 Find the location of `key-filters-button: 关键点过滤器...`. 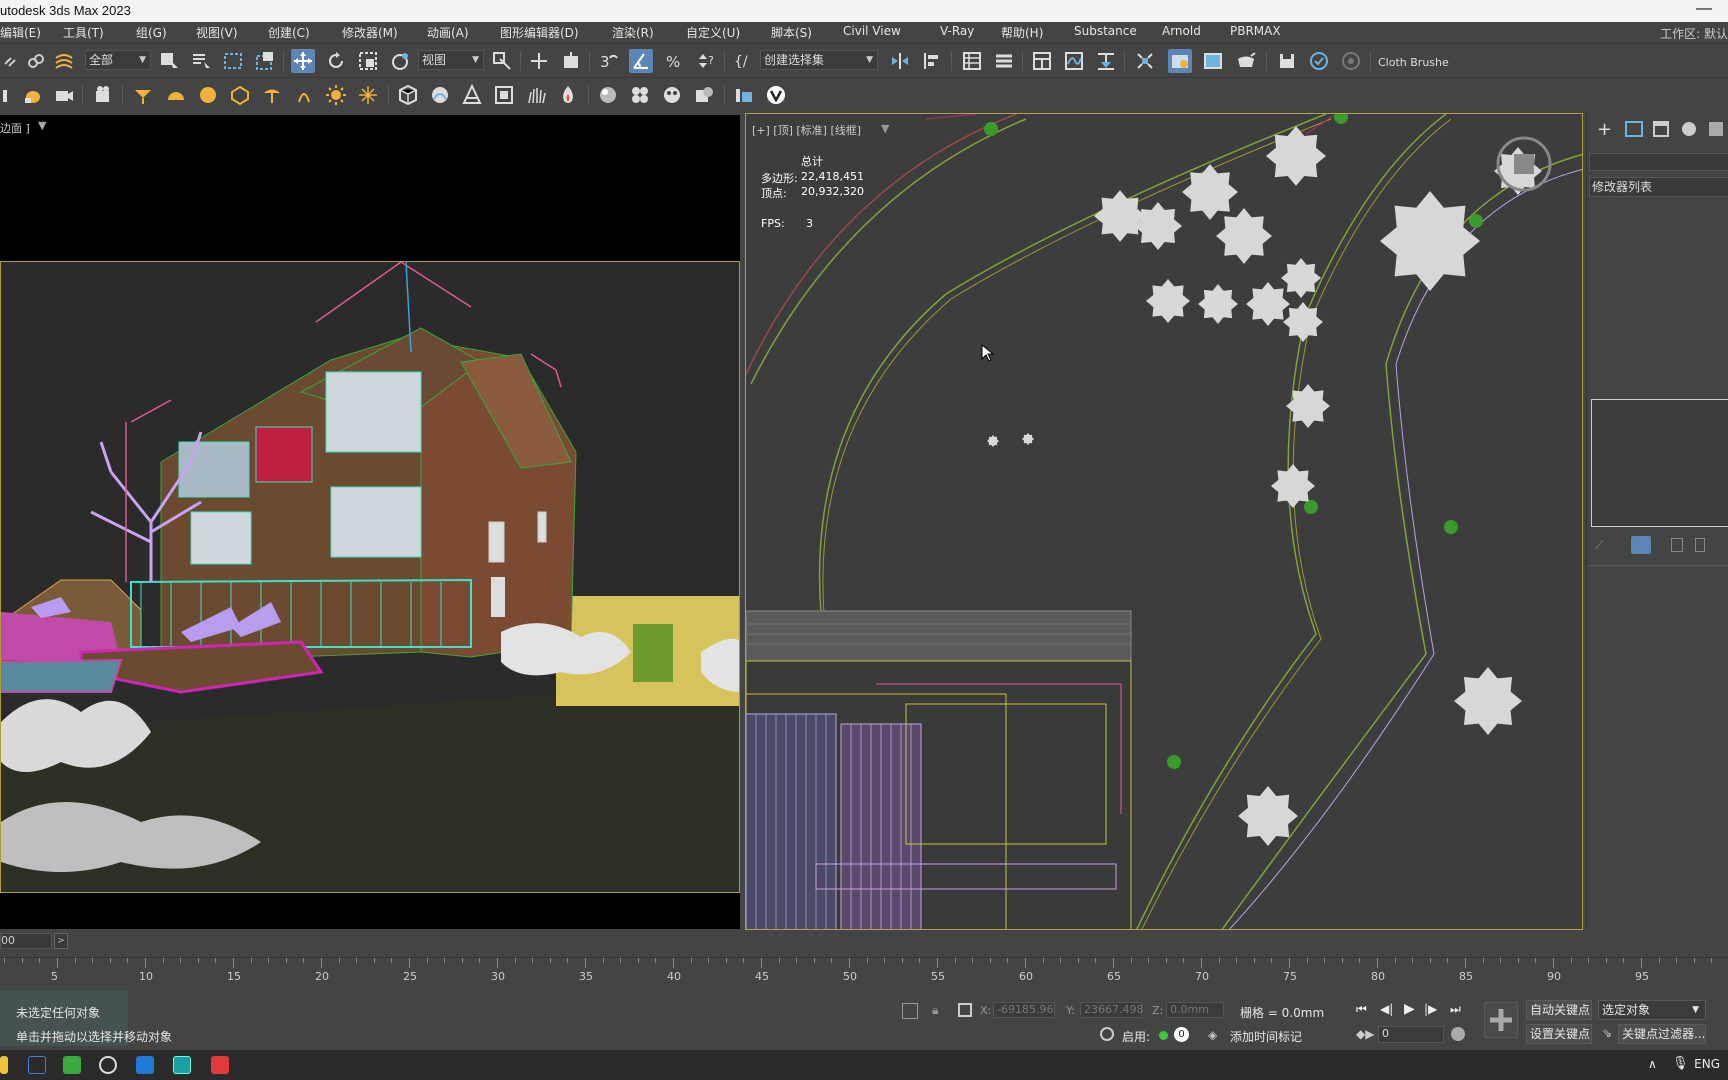

key-filters-button: 关键点过滤器... is located at coordinates (1662, 1034).